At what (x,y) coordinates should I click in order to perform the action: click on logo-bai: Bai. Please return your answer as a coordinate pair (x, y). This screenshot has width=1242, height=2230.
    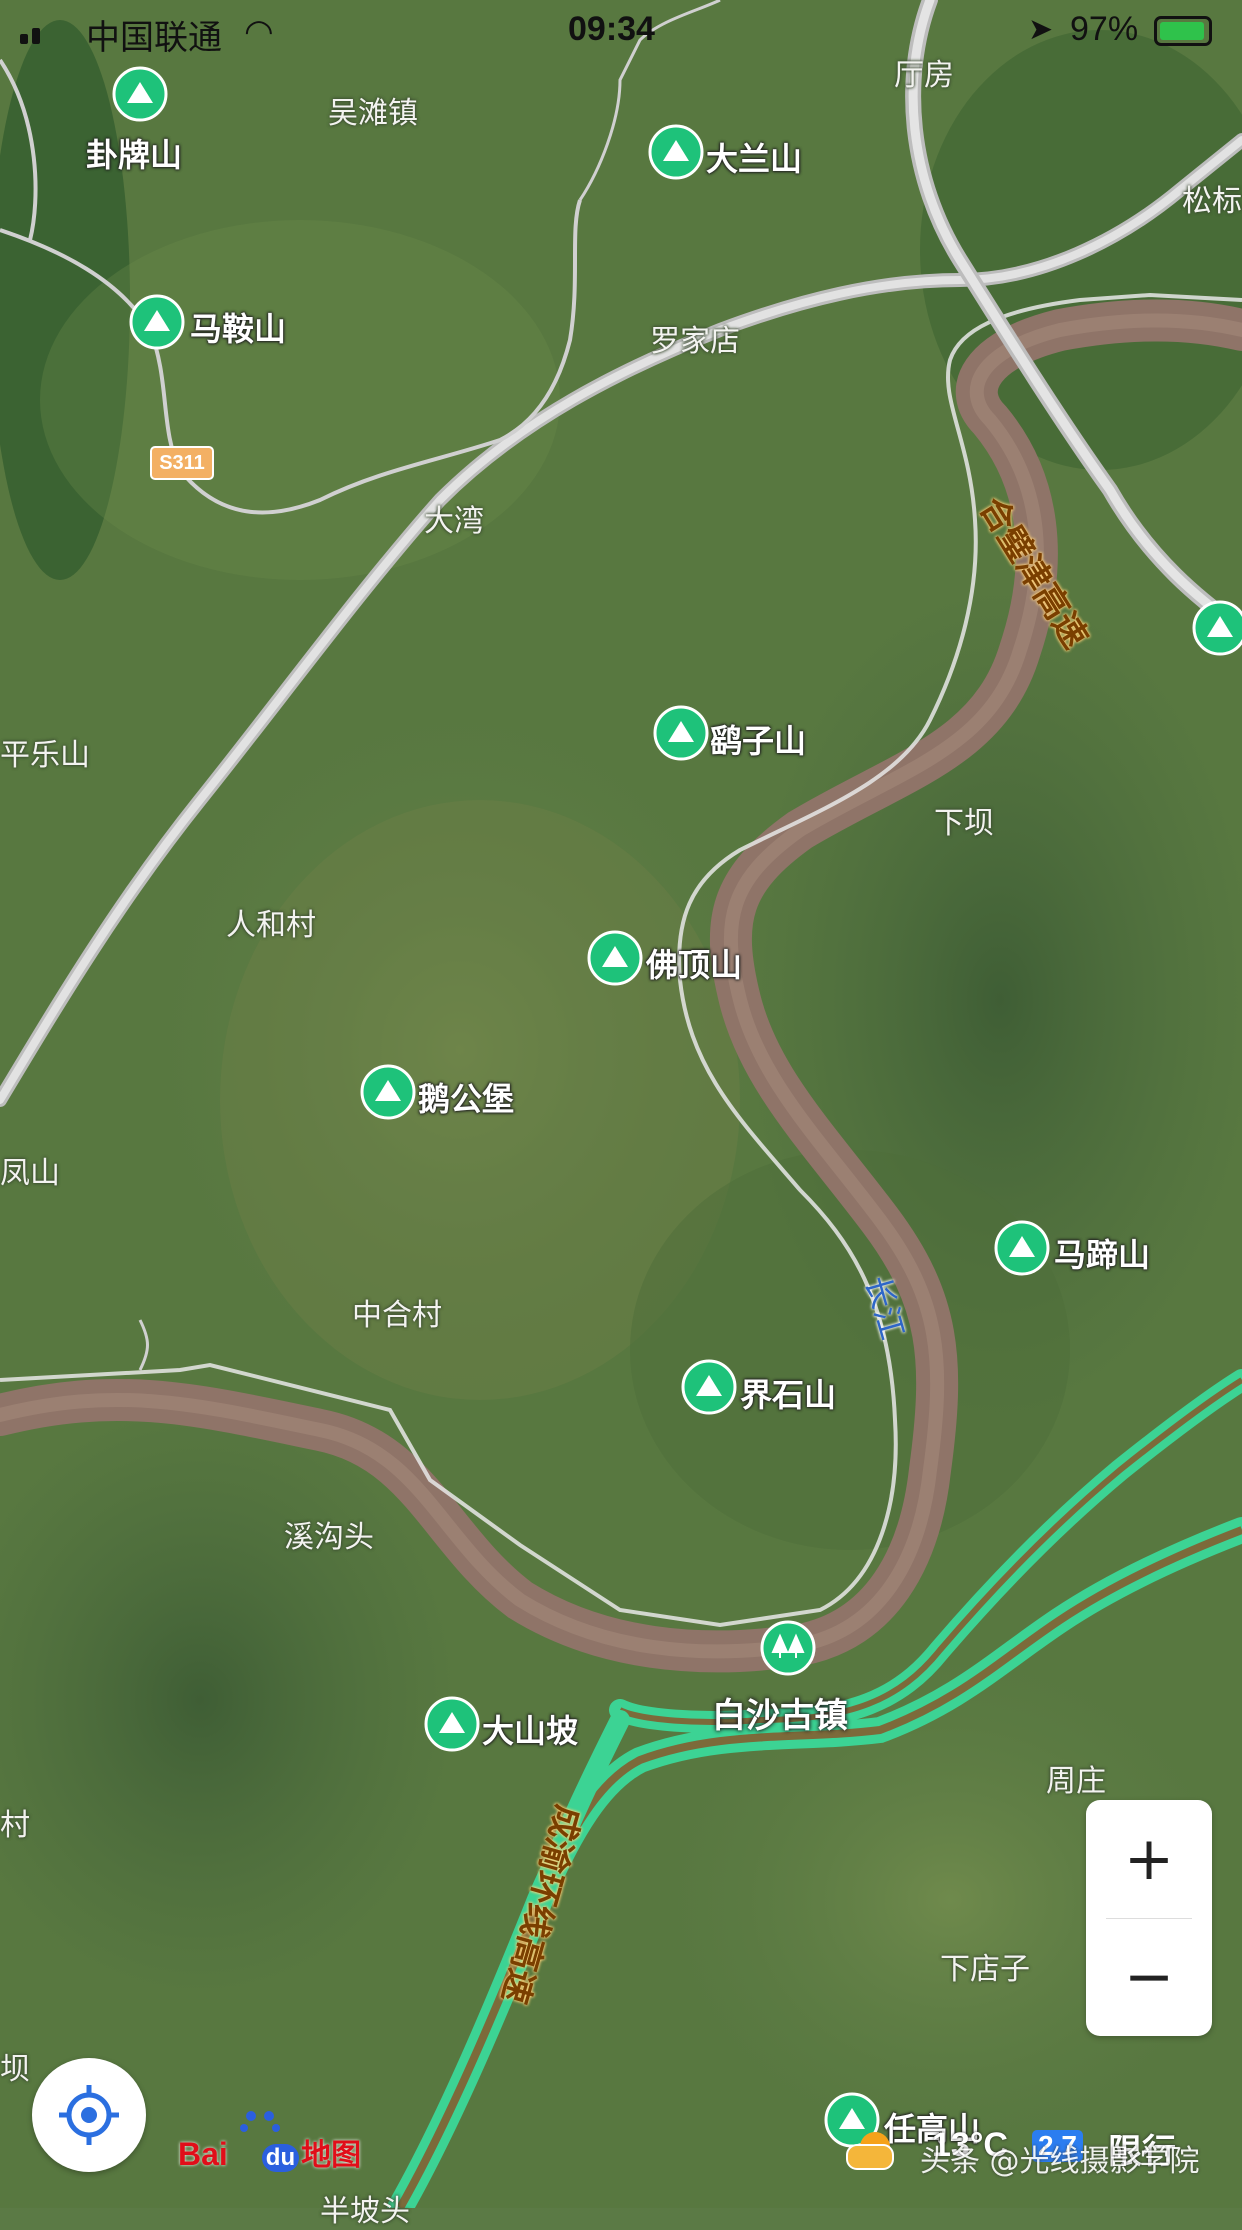
    Looking at the image, I should click on (203, 2154).